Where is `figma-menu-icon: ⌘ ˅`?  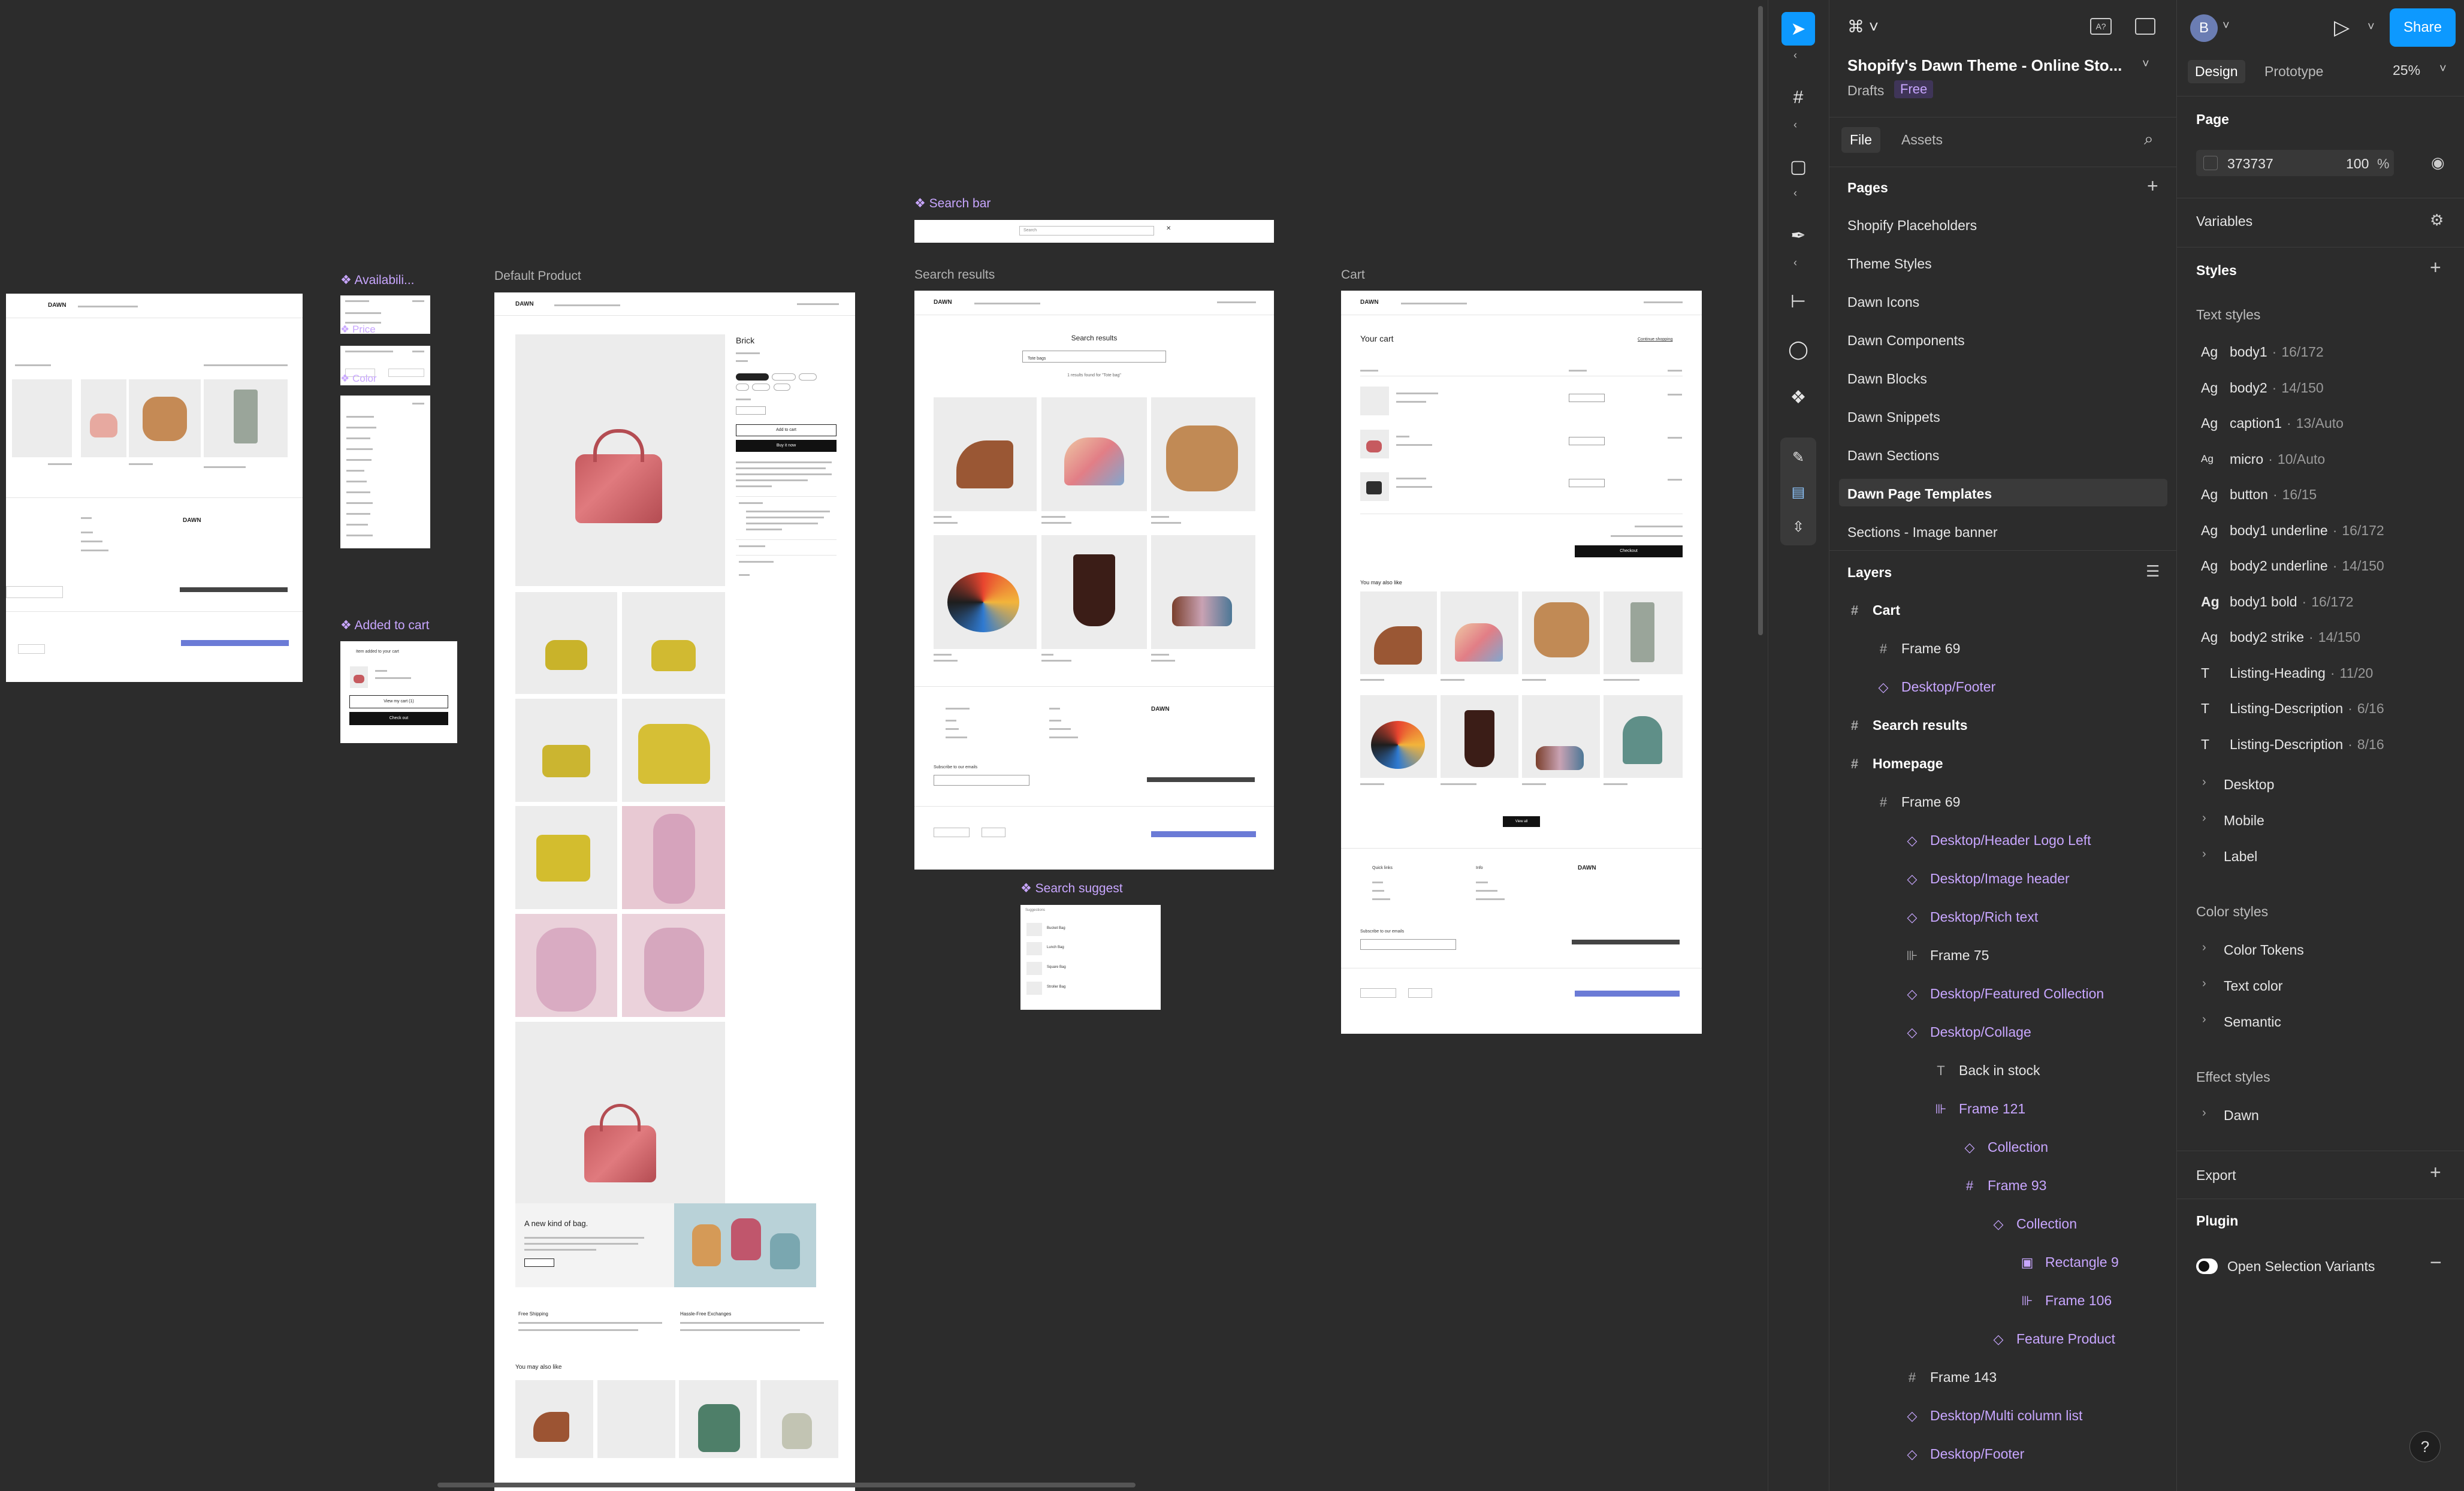
figma-menu-icon: ⌘ ˅ is located at coordinates (1863, 27).